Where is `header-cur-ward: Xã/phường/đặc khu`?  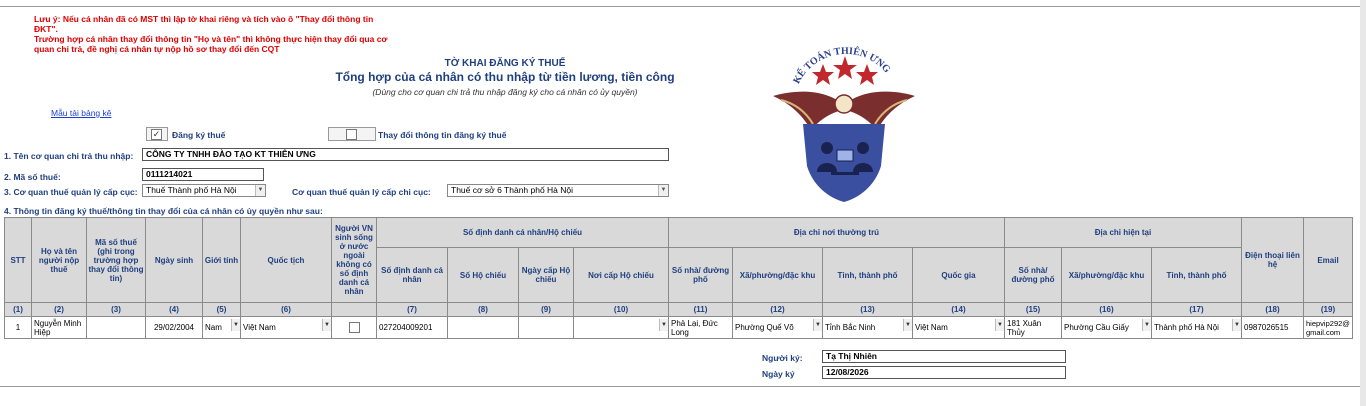
header-cur-ward: Xã/phường/đặc khu is located at coordinates (1106, 275).